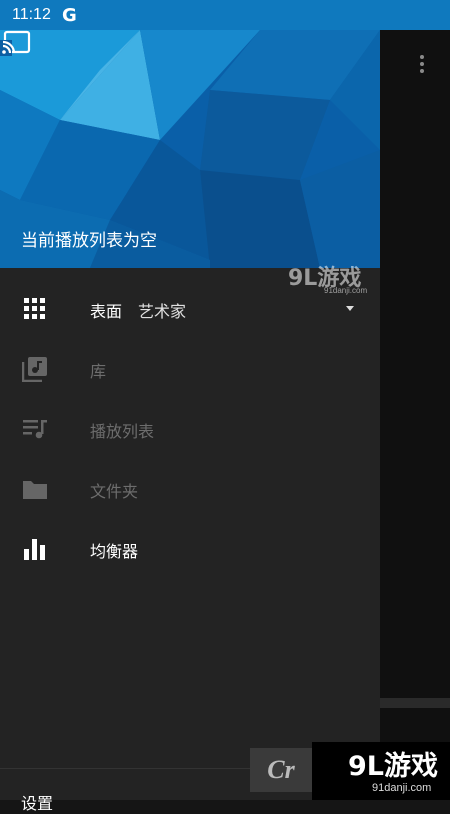 Image resolution: width=450 pixels, height=814 pixels. What do you see at coordinates (350, 308) in the screenshot?
I see `dropdown-arrow-icon` at bounding box center [350, 308].